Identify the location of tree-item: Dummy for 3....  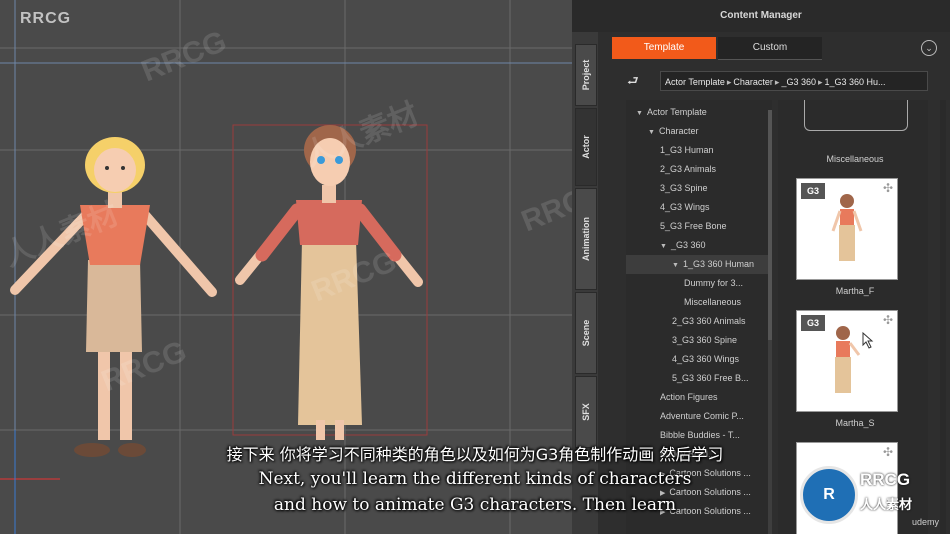
(699, 283).